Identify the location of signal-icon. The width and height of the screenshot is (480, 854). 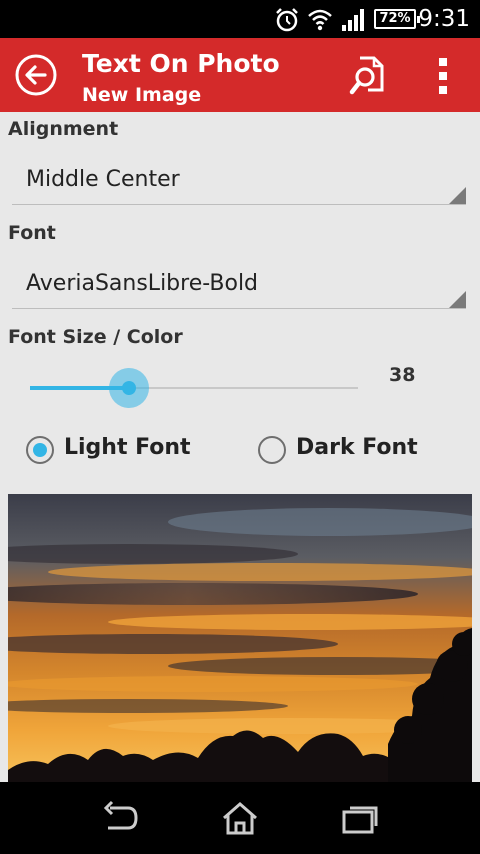
(353, 20).